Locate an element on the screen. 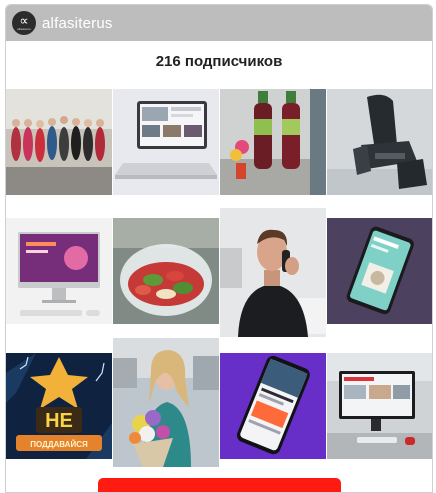  post-massage-chair is located at coordinates (379, 142).